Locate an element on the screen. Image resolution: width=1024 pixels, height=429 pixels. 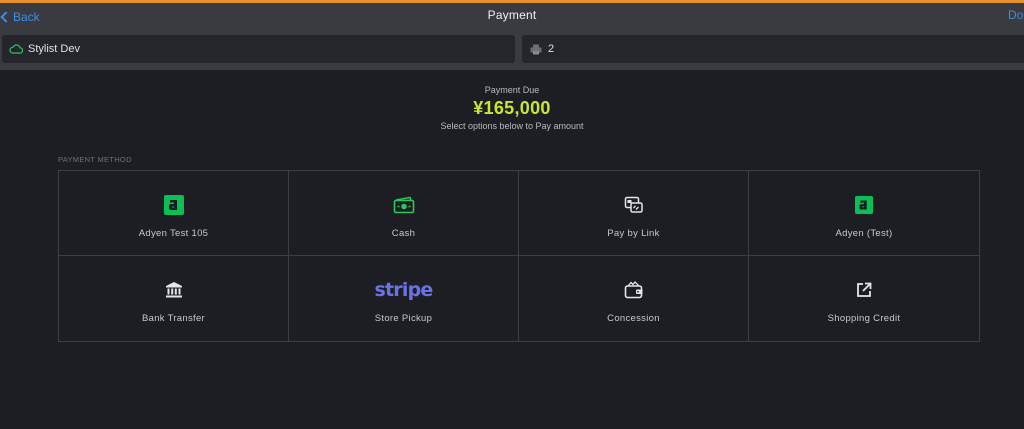
printer-selector: 2 is located at coordinates (773, 49).